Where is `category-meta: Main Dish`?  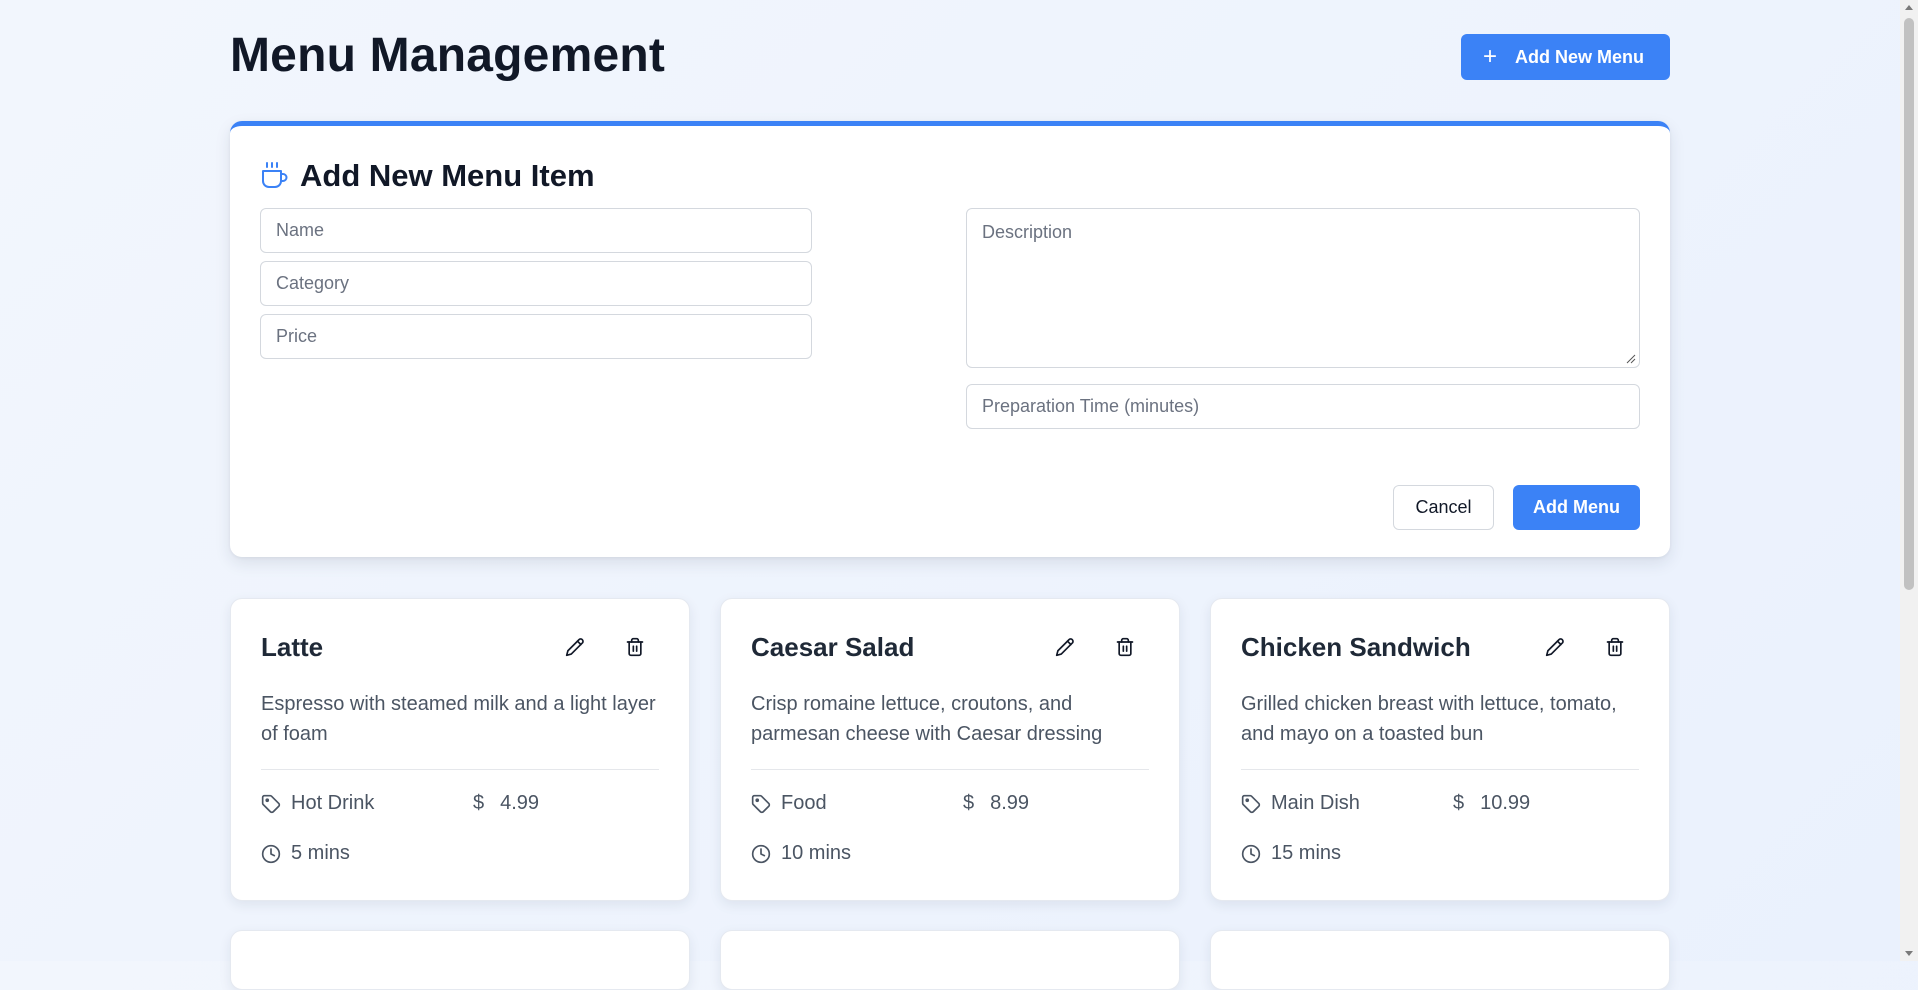
category-meta: Main Dish is located at coordinates (1300, 803).